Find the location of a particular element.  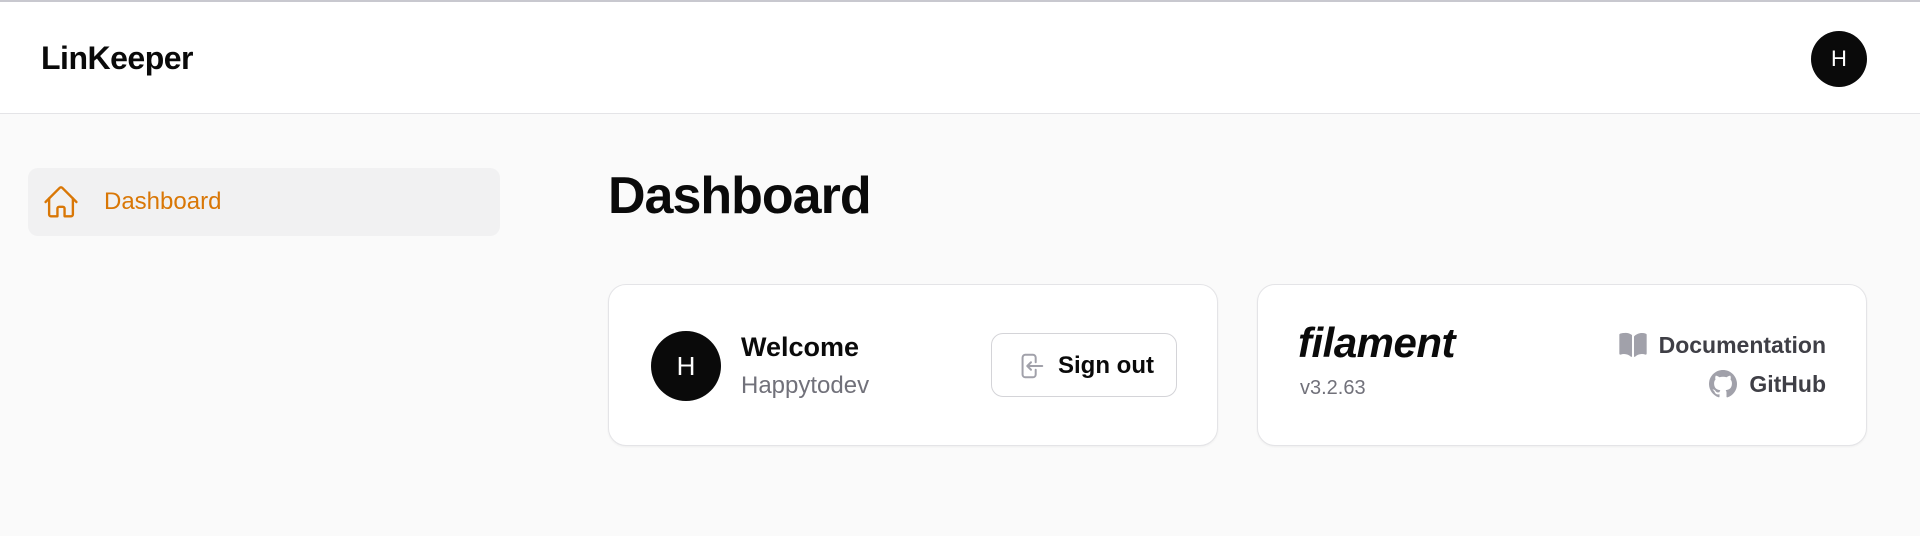

documentation-label: Documentation is located at coordinates (1742, 344).